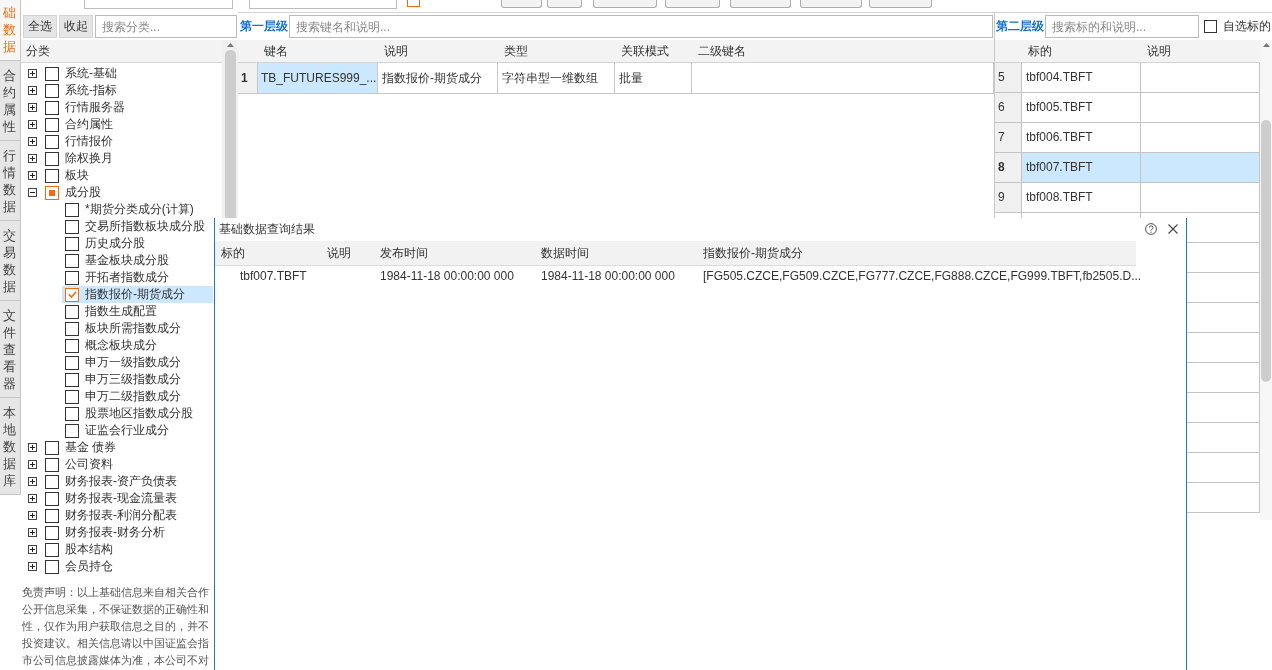 This screenshot has width=1272, height=670. I want to click on table-cell: tbf006.TBFT, so click(1081, 137).